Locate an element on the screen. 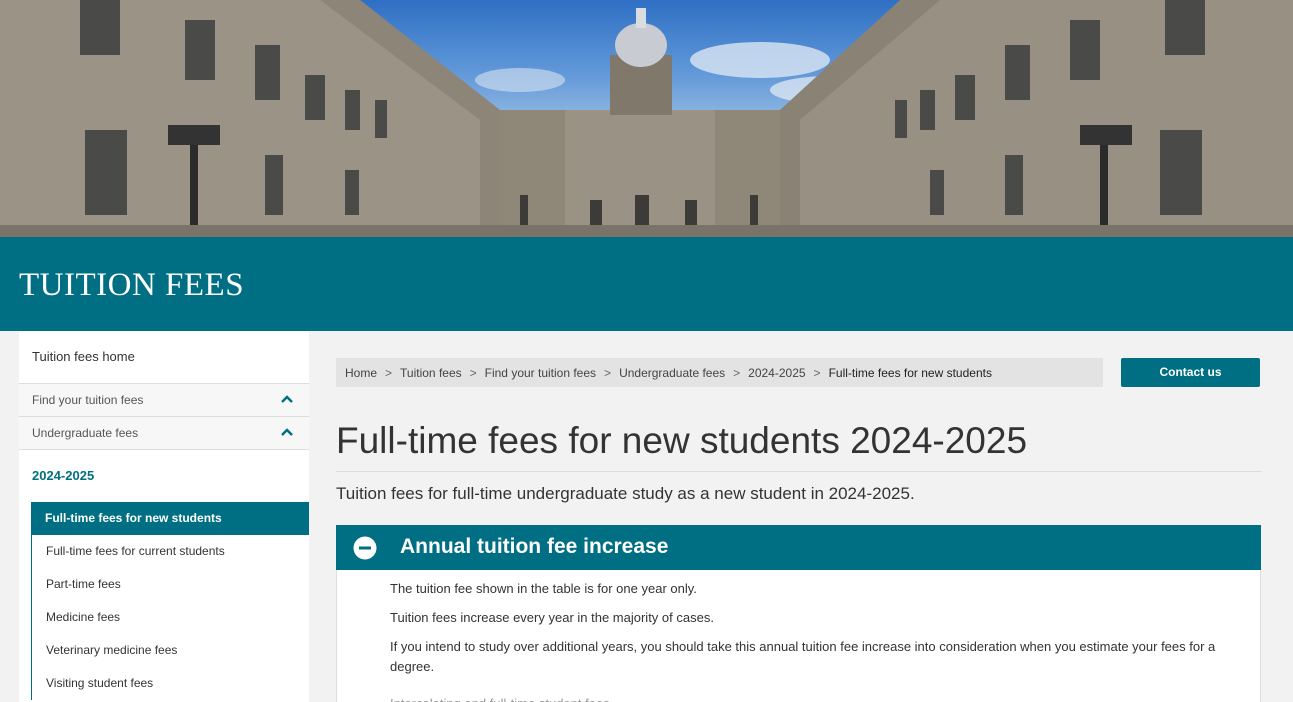  sidebar-item-label: Undergraduate fees is located at coordinates (85, 433).